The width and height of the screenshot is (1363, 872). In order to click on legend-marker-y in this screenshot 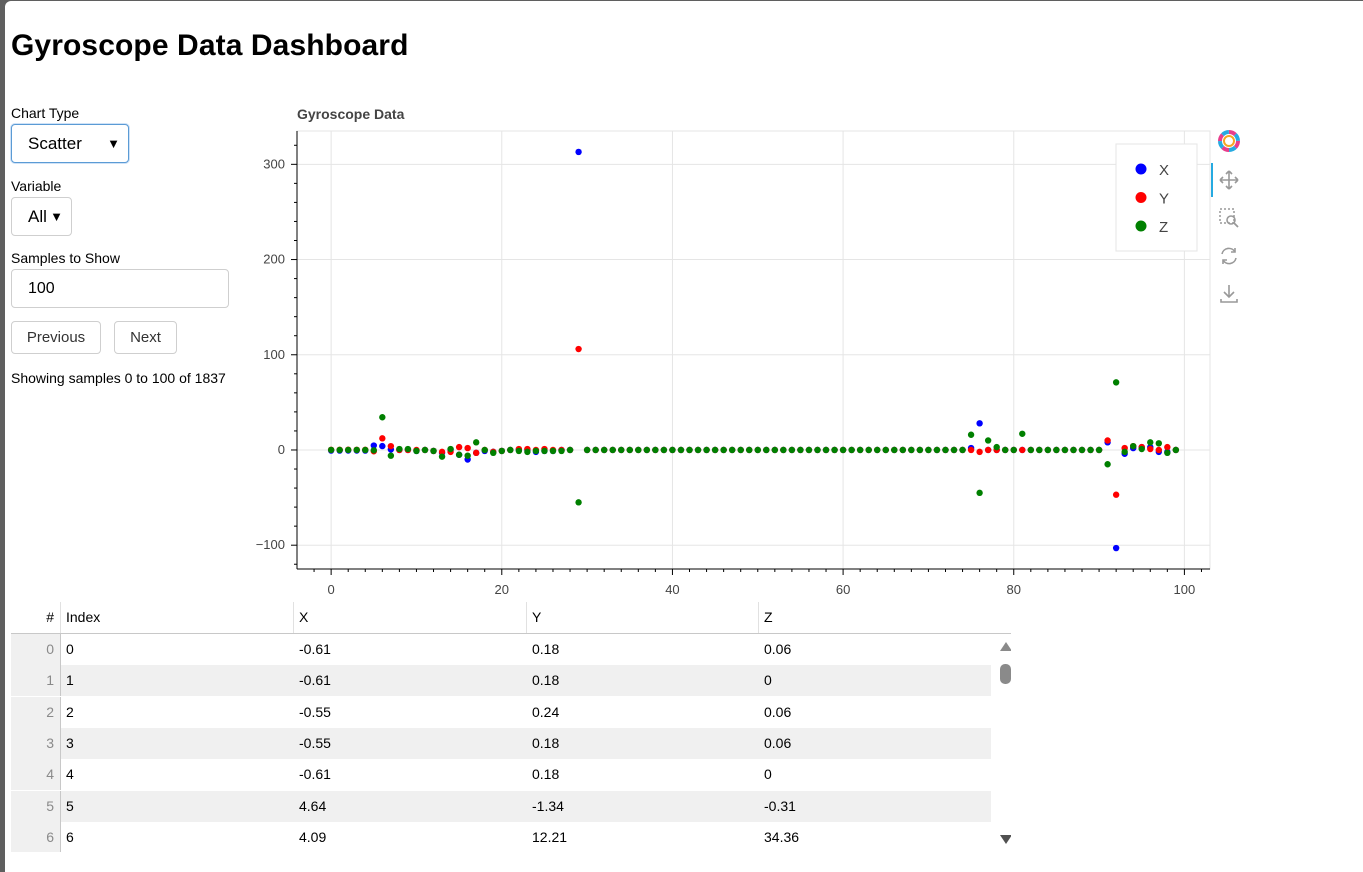, I will do `click(1141, 197)`.